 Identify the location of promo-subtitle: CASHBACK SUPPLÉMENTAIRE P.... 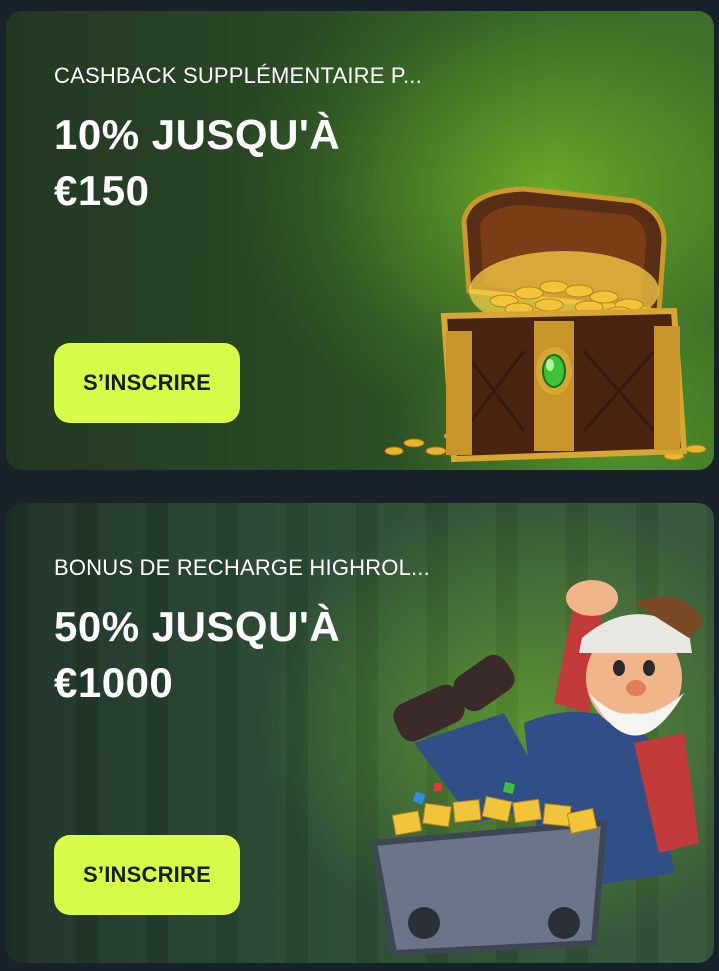
(238, 75).